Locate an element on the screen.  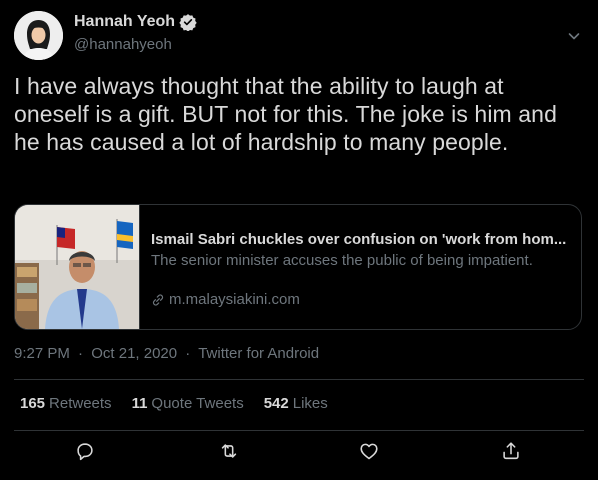
retweets-label: Retweets is located at coordinates (80, 403).